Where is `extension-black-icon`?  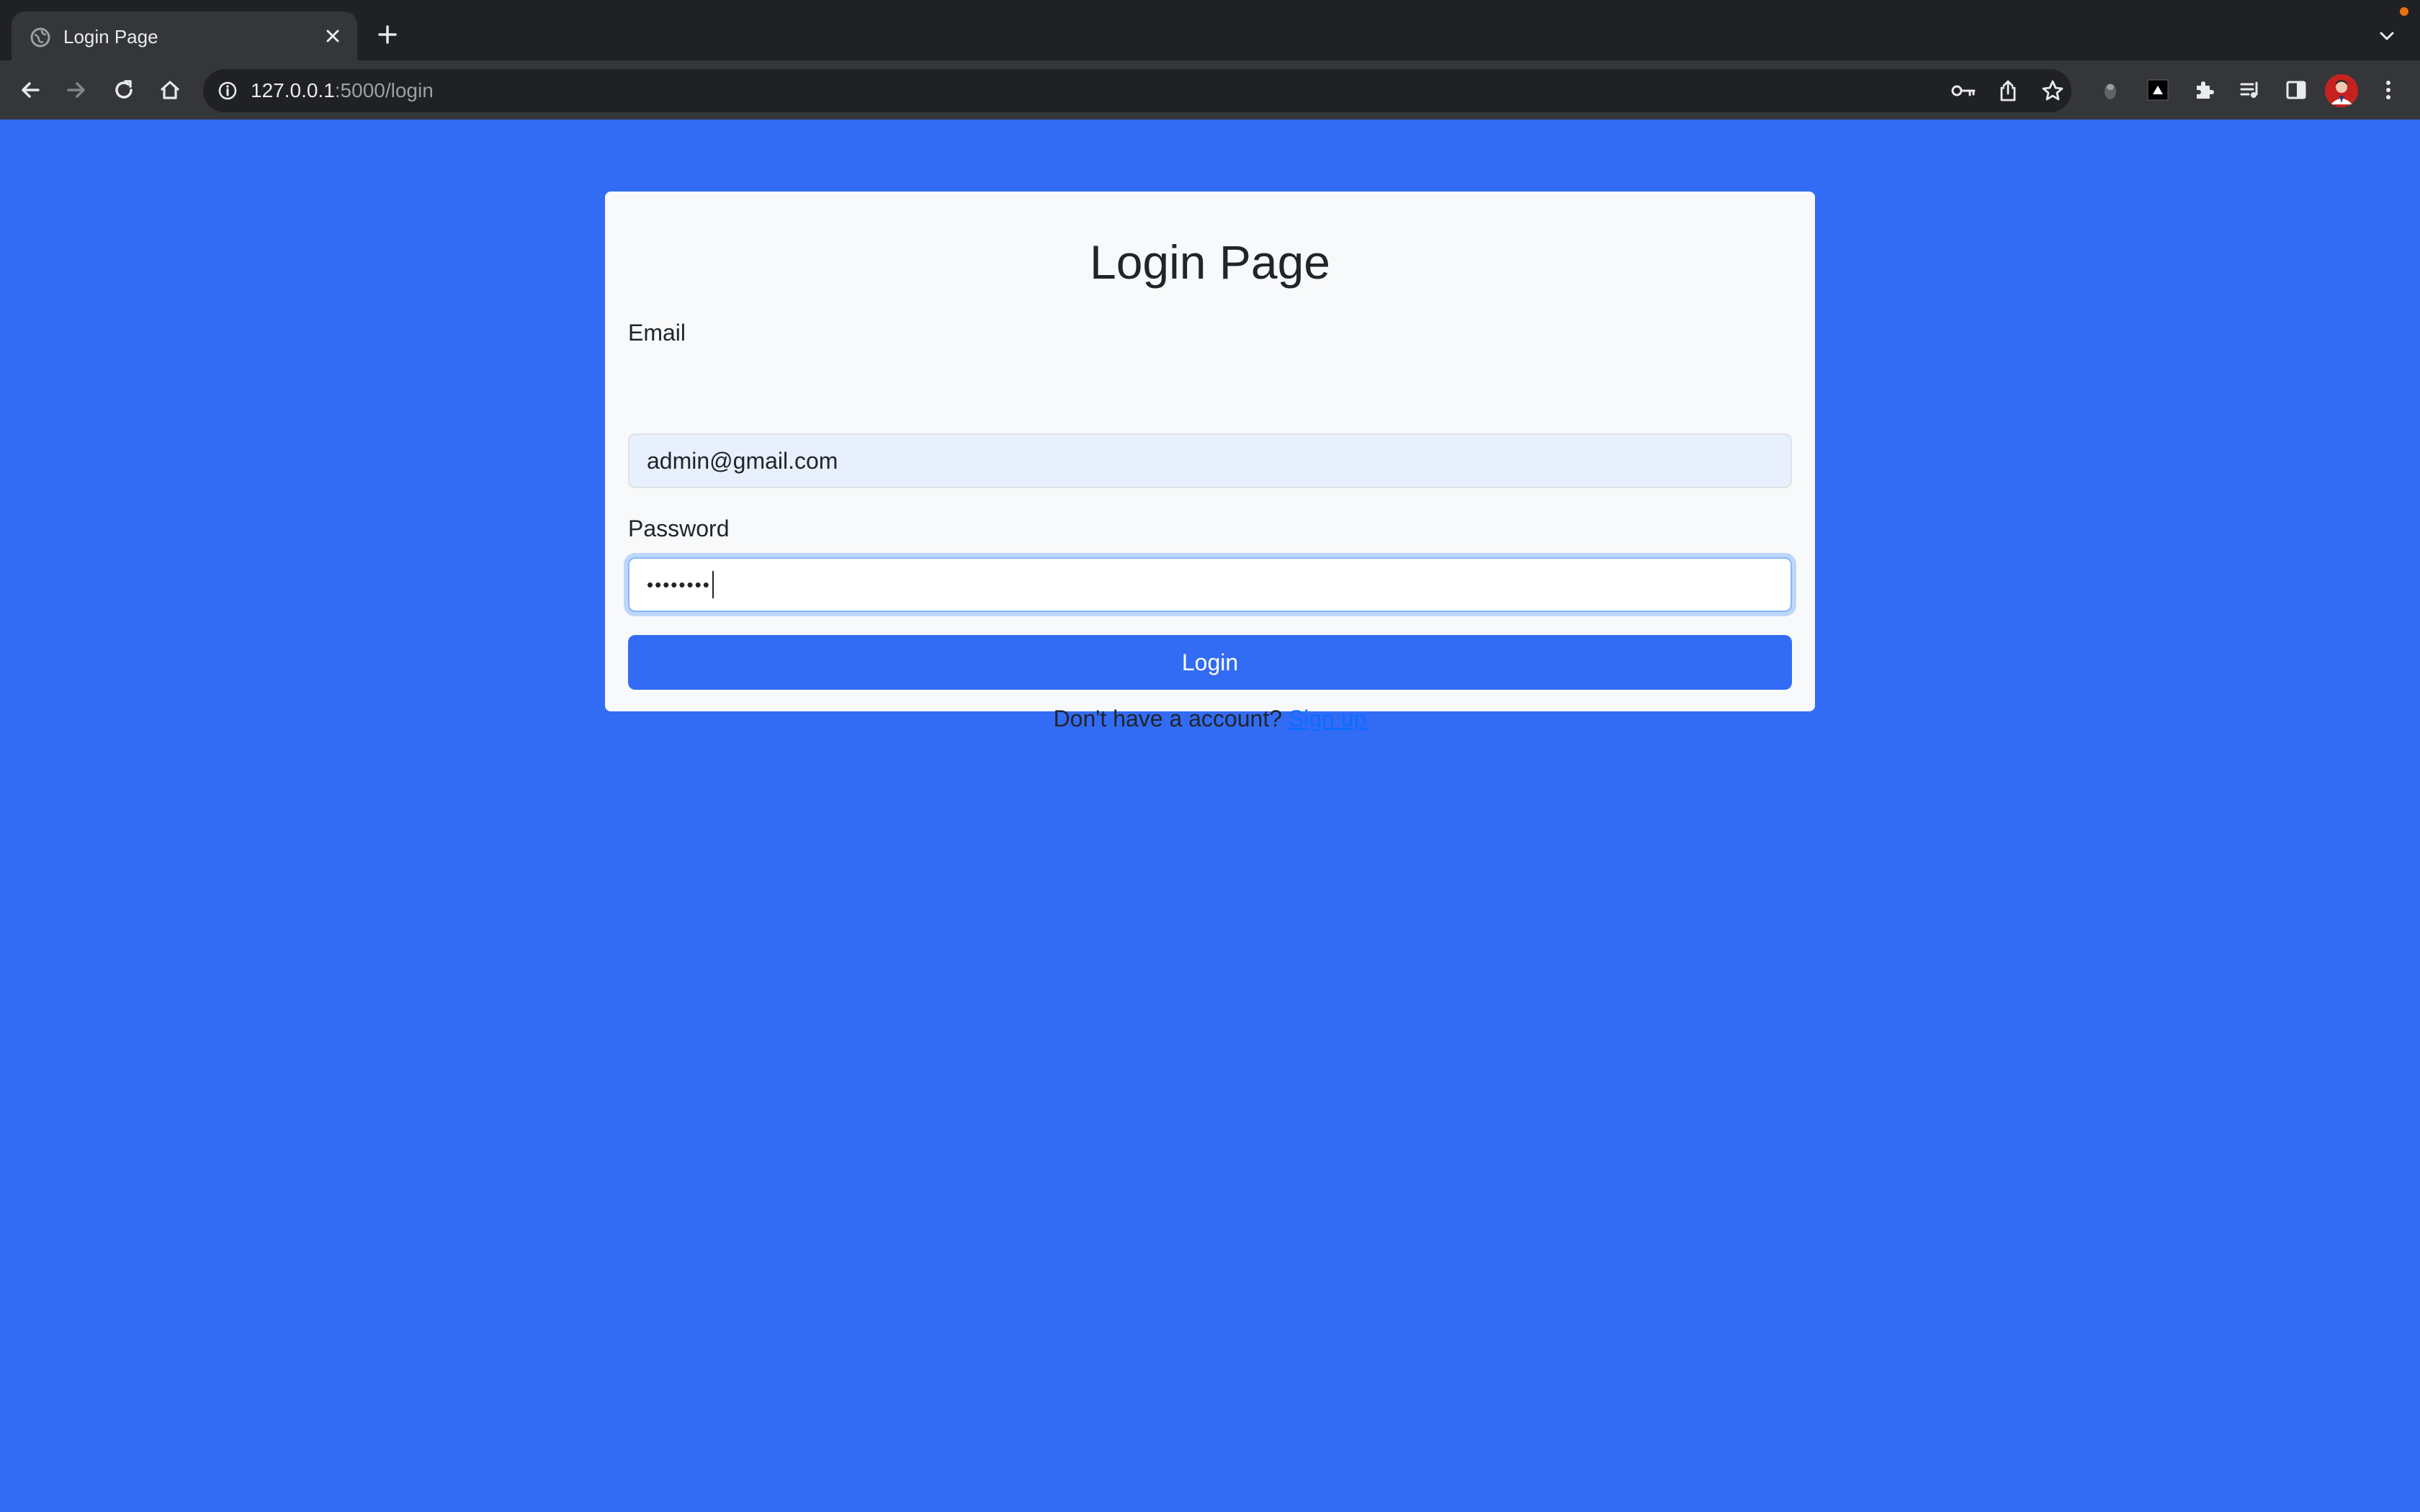 extension-black-icon is located at coordinates (2158, 90).